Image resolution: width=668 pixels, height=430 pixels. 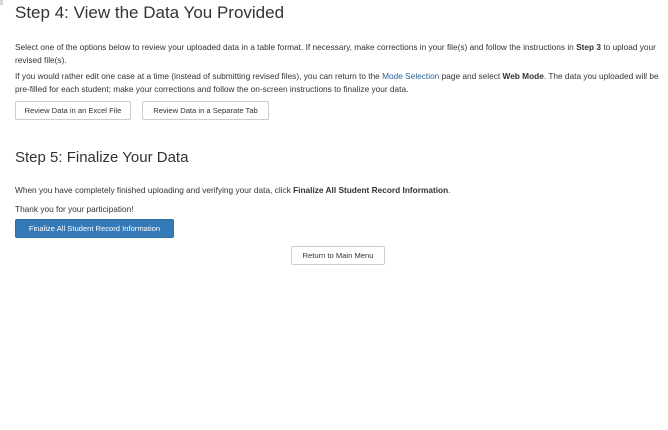 What do you see at coordinates (449, 190) in the screenshot?
I see `step5-instructions-tail: .` at bounding box center [449, 190].